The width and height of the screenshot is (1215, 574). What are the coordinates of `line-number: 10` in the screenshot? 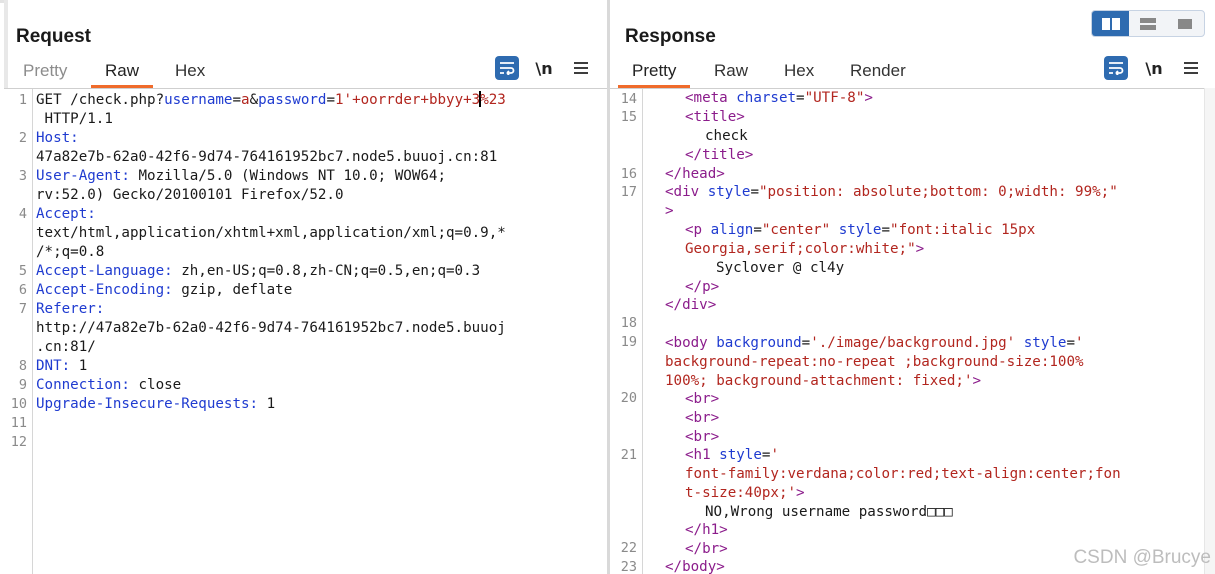 It's located at (18, 404).